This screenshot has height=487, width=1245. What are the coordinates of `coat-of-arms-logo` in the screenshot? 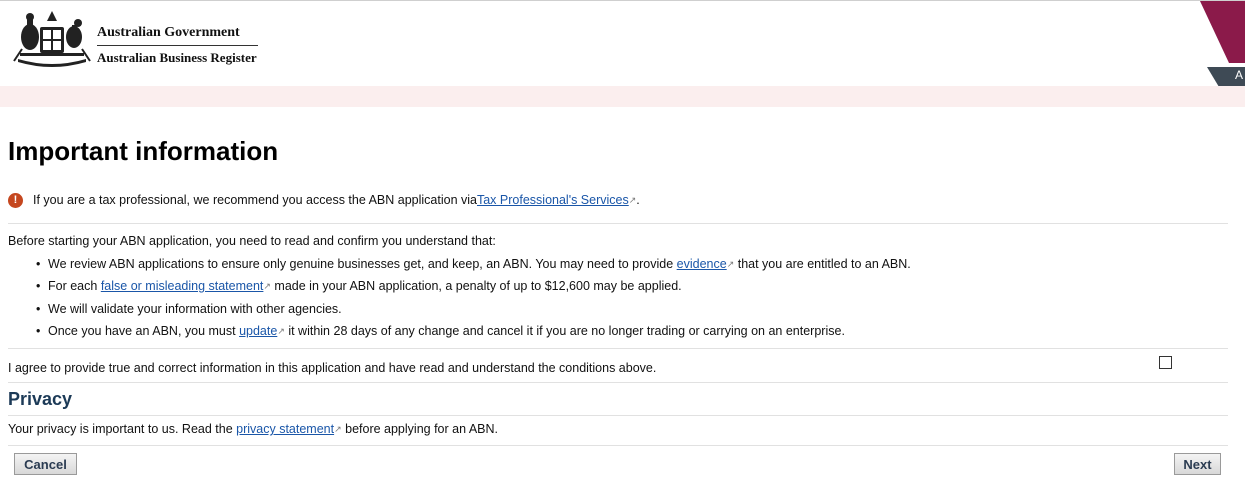 It's located at (52, 39).